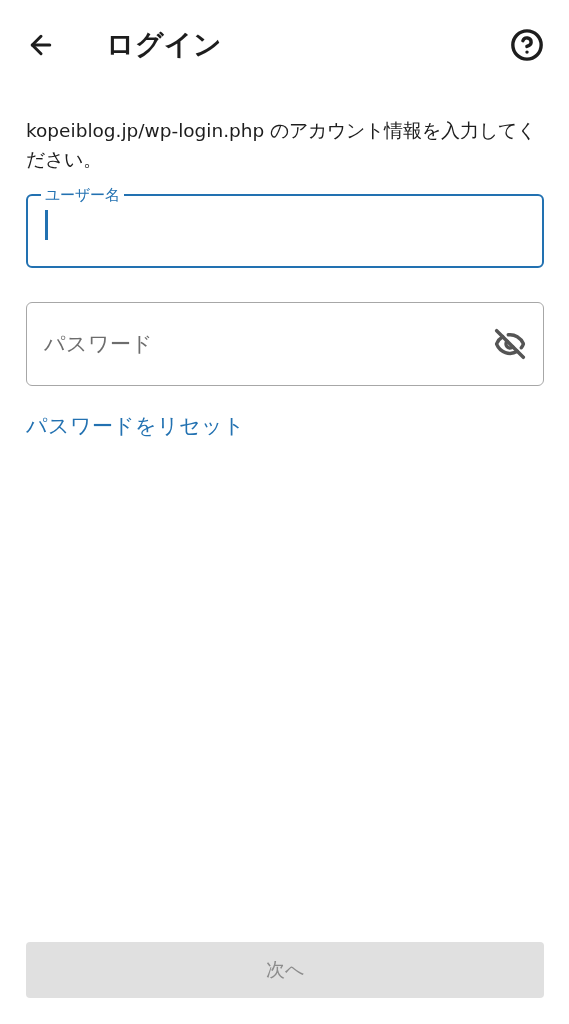 Image resolution: width=569 pixels, height=1024 pixels. Describe the element at coordinates (164, 45) in the screenshot. I see `page-title: ログイン` at that location.